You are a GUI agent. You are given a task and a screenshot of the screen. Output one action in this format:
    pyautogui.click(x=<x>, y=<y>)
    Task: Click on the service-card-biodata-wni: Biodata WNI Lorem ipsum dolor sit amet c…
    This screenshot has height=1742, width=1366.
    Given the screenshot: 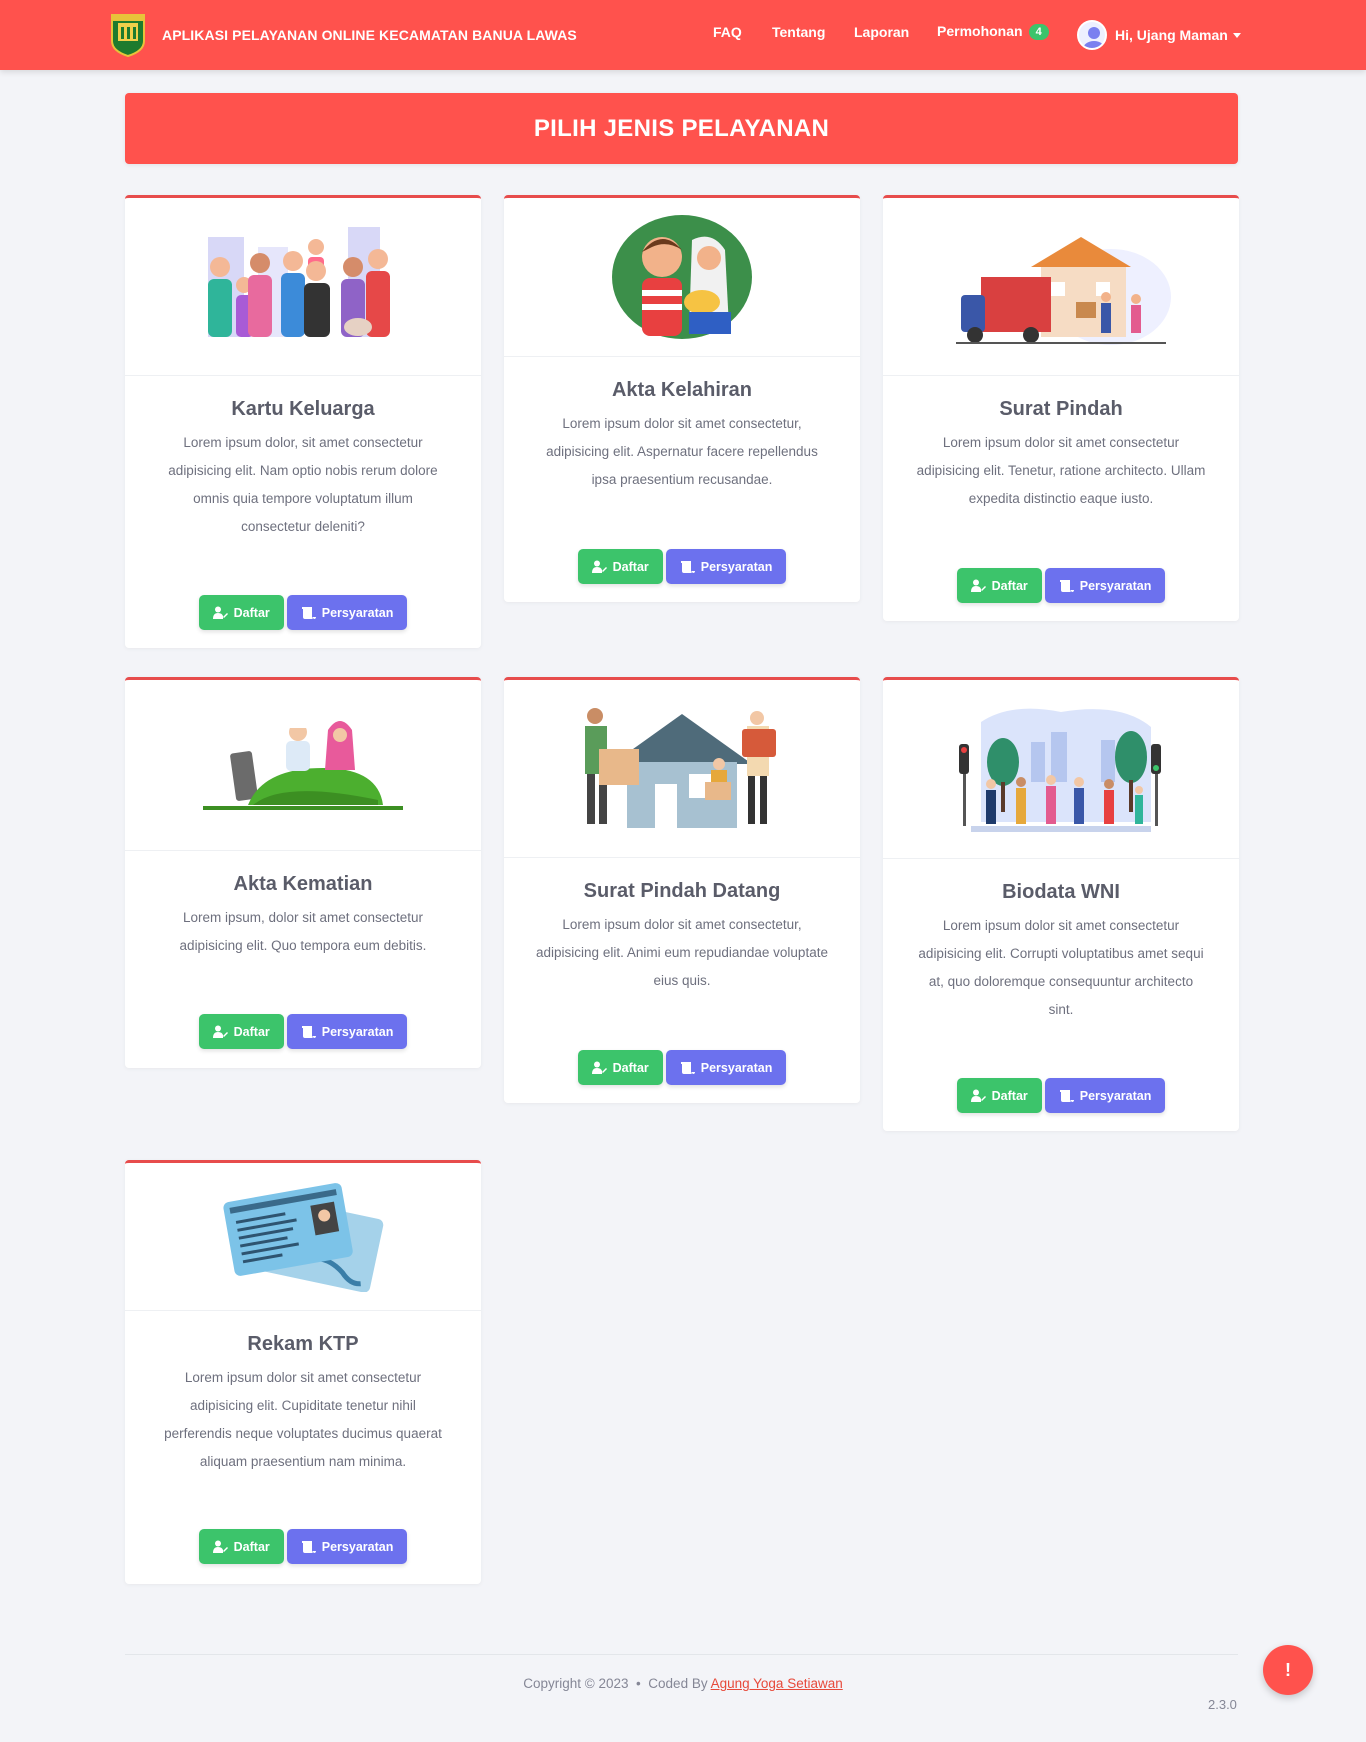 What is the action you would take?
    pyautogui.click(x=1061, y=904)
    